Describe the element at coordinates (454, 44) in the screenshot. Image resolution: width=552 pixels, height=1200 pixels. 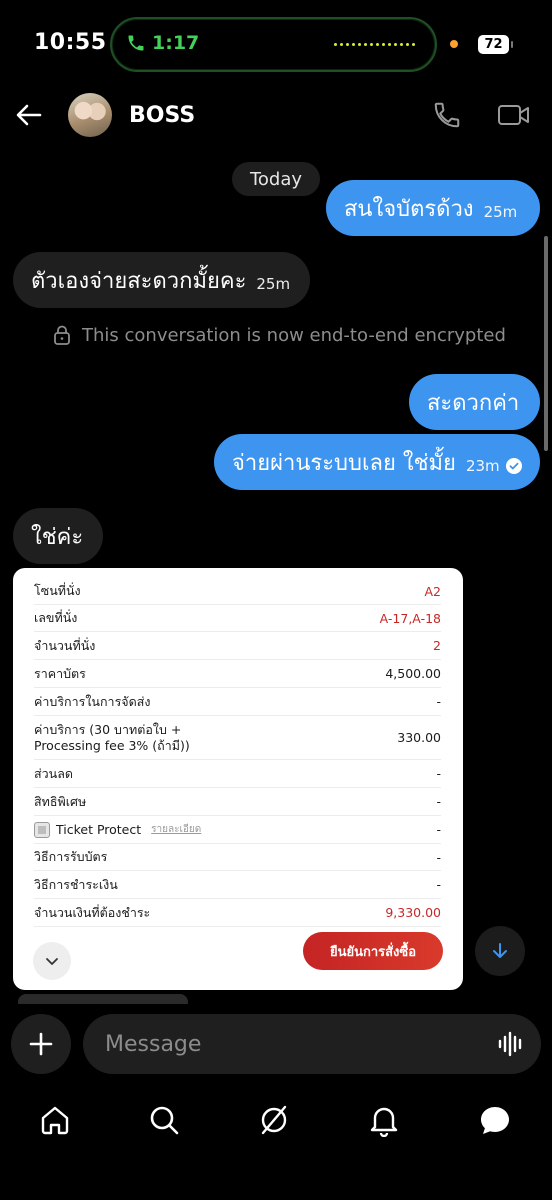
I see `mic-in-use-indicator` at that location.